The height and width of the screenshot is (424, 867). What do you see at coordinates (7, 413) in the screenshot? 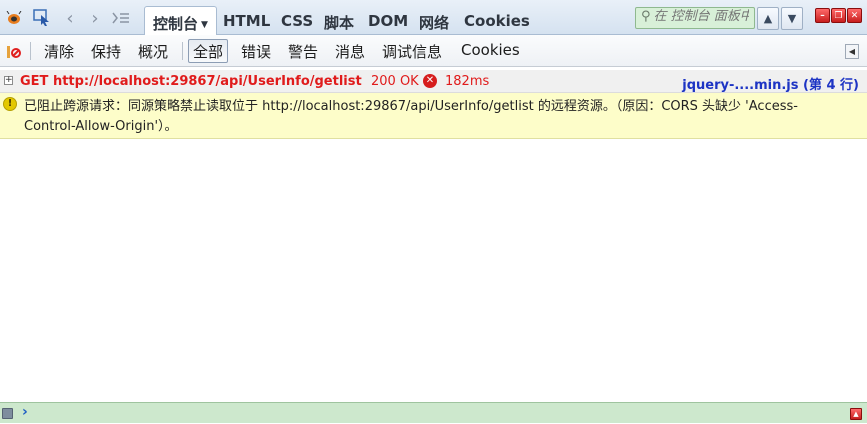
I see `command-editor-icon` at bounding box center [7, 413].